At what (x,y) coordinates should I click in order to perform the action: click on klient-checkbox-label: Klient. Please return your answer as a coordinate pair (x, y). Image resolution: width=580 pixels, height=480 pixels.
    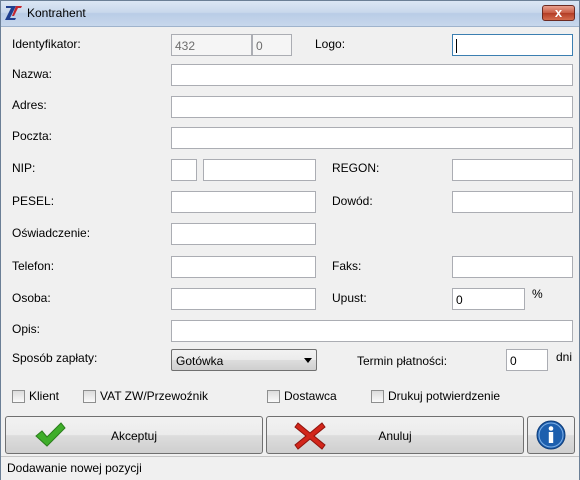
    Looking at the image, I should click on (44, 396).